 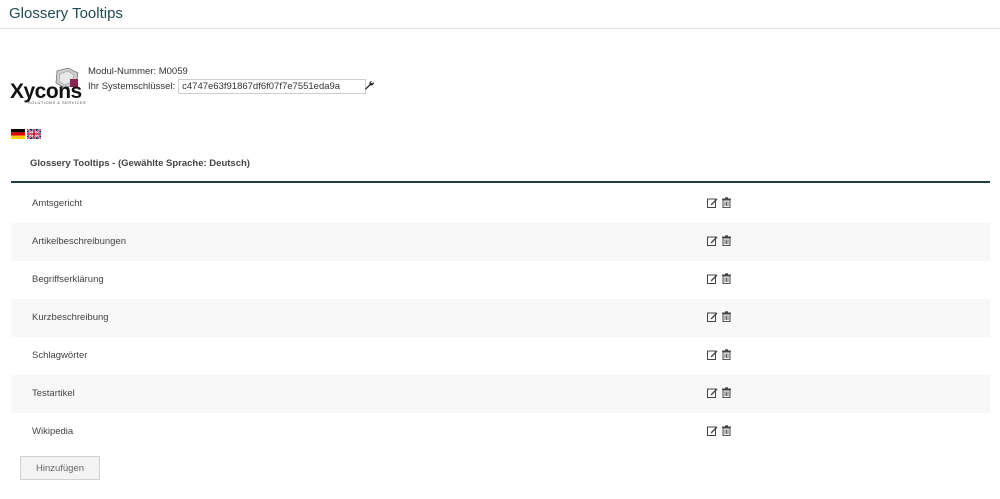 What do you see at coordinates (18, 134) in the screenshot?
I see `german-flag-icon` at bounding box center [18, 134].